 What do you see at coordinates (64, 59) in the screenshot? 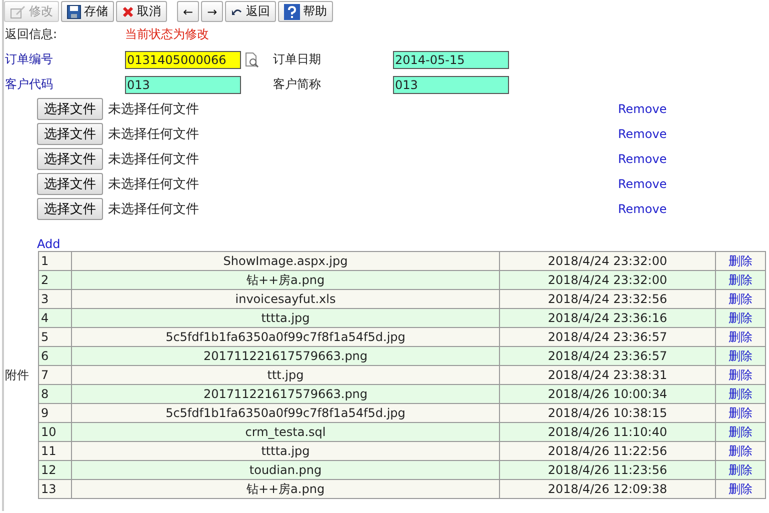
I see `field-link: 订单编号` at bounding box center [64, 59].